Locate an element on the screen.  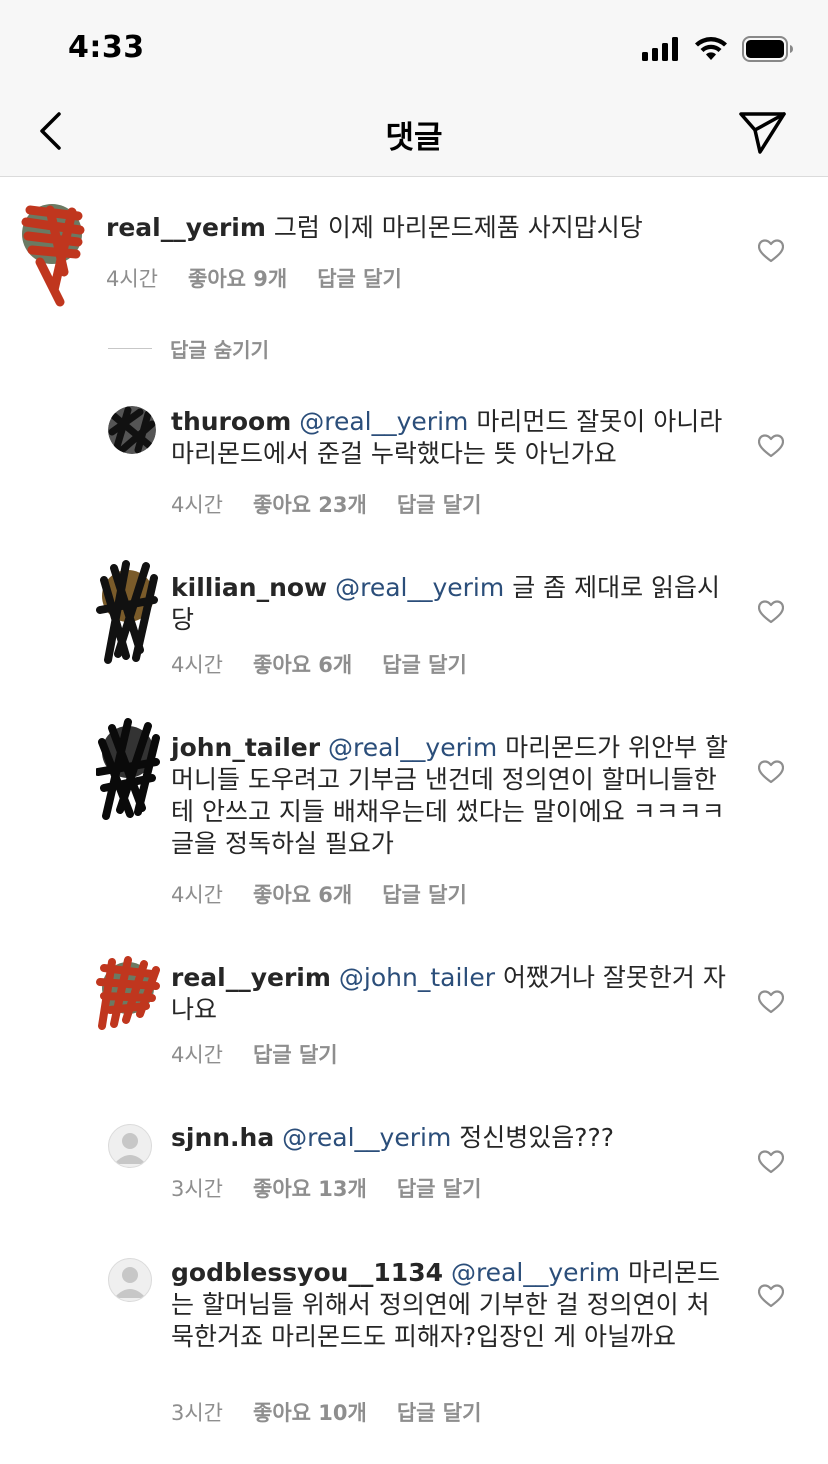
nav-bar: 댓글 is located at coordinates (414, 136).